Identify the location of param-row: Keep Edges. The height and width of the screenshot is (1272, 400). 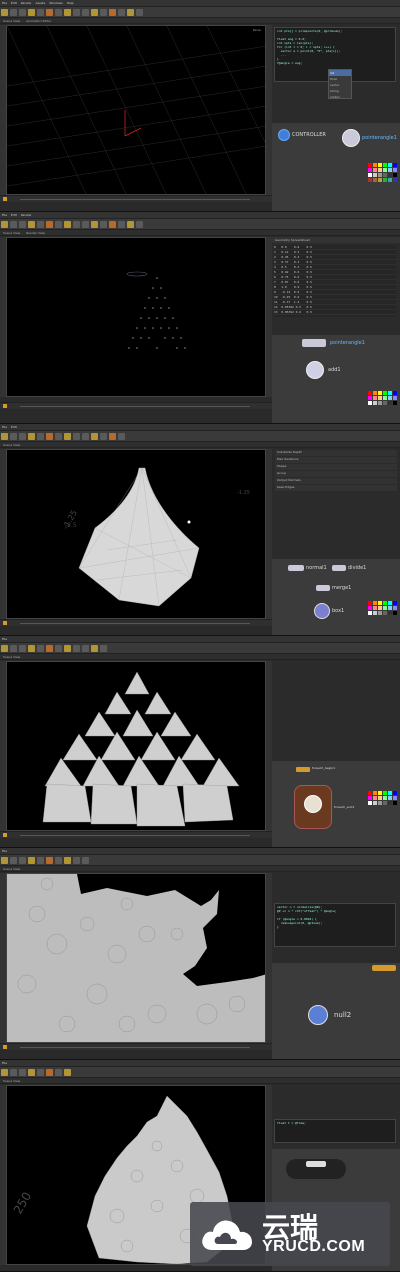
(336, 488).